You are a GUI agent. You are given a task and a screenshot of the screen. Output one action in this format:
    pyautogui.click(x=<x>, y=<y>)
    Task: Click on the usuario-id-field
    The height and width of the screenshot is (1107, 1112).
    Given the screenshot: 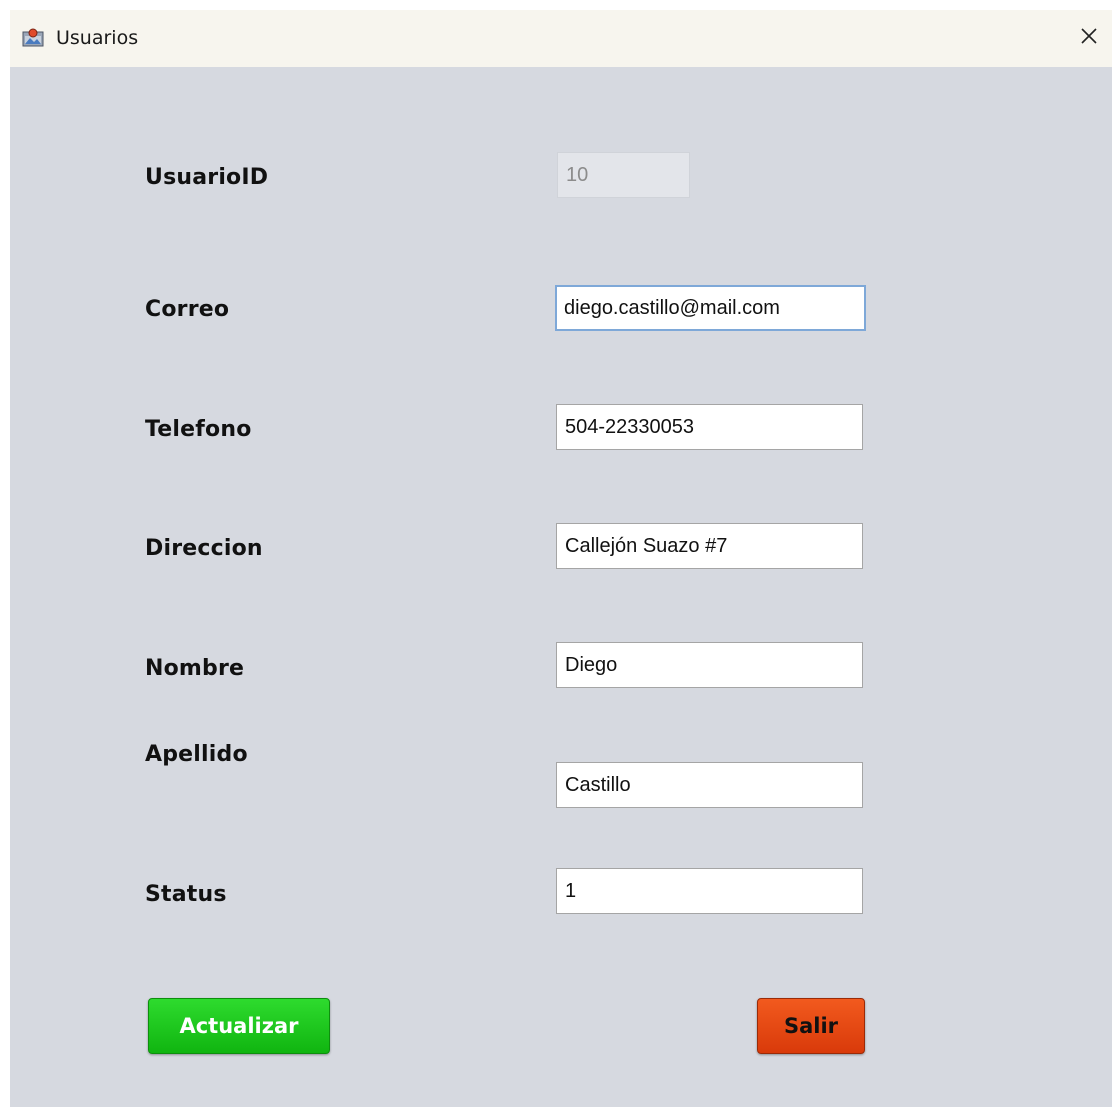 What is the action you would take?
    pyautogui.click(x=623, y=175)
    